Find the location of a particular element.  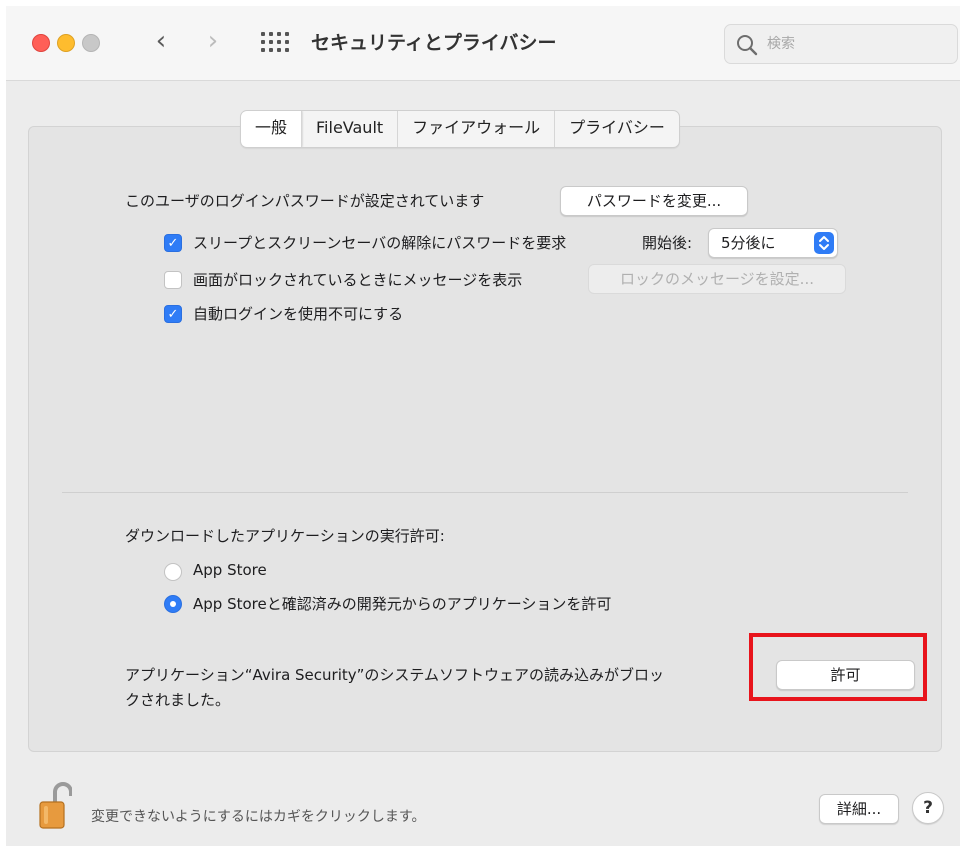

delay-label: 開始後: is located at coordinates (667, 243).